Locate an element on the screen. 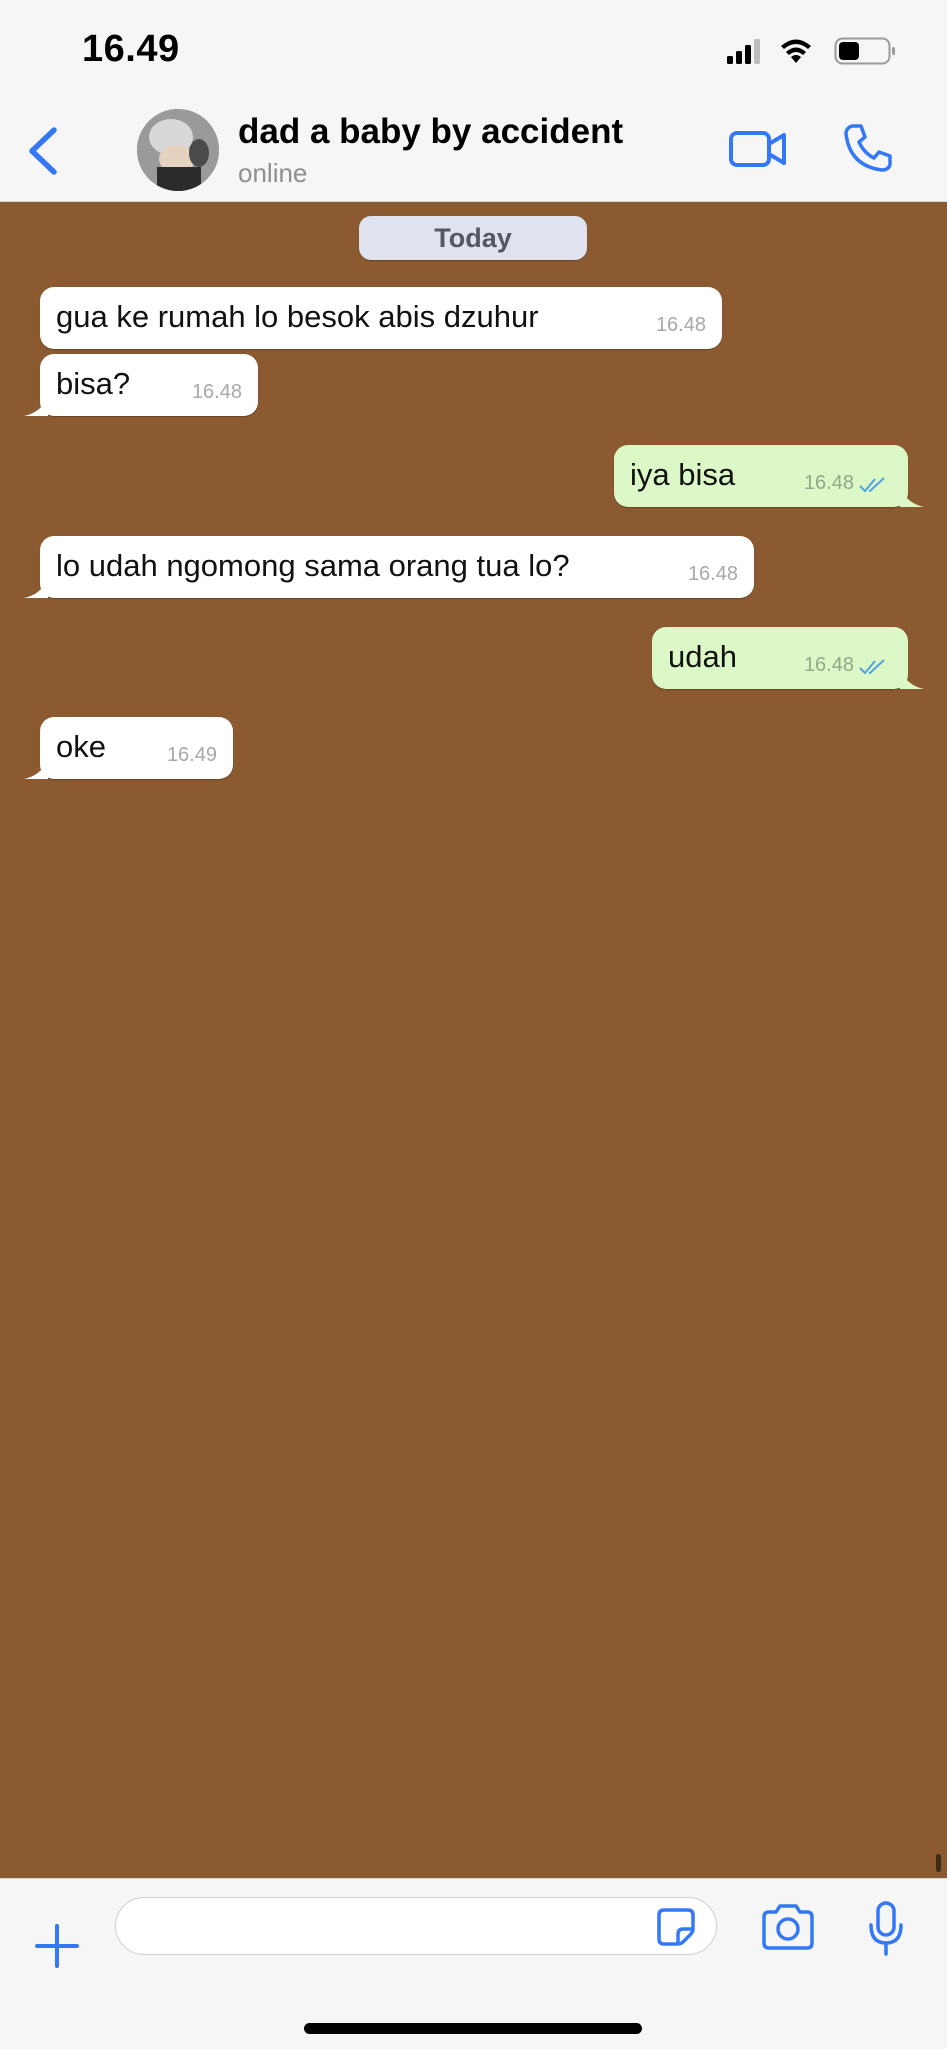 The image size is (947, 2049). input-bar is located at coordinates (473, 1963).